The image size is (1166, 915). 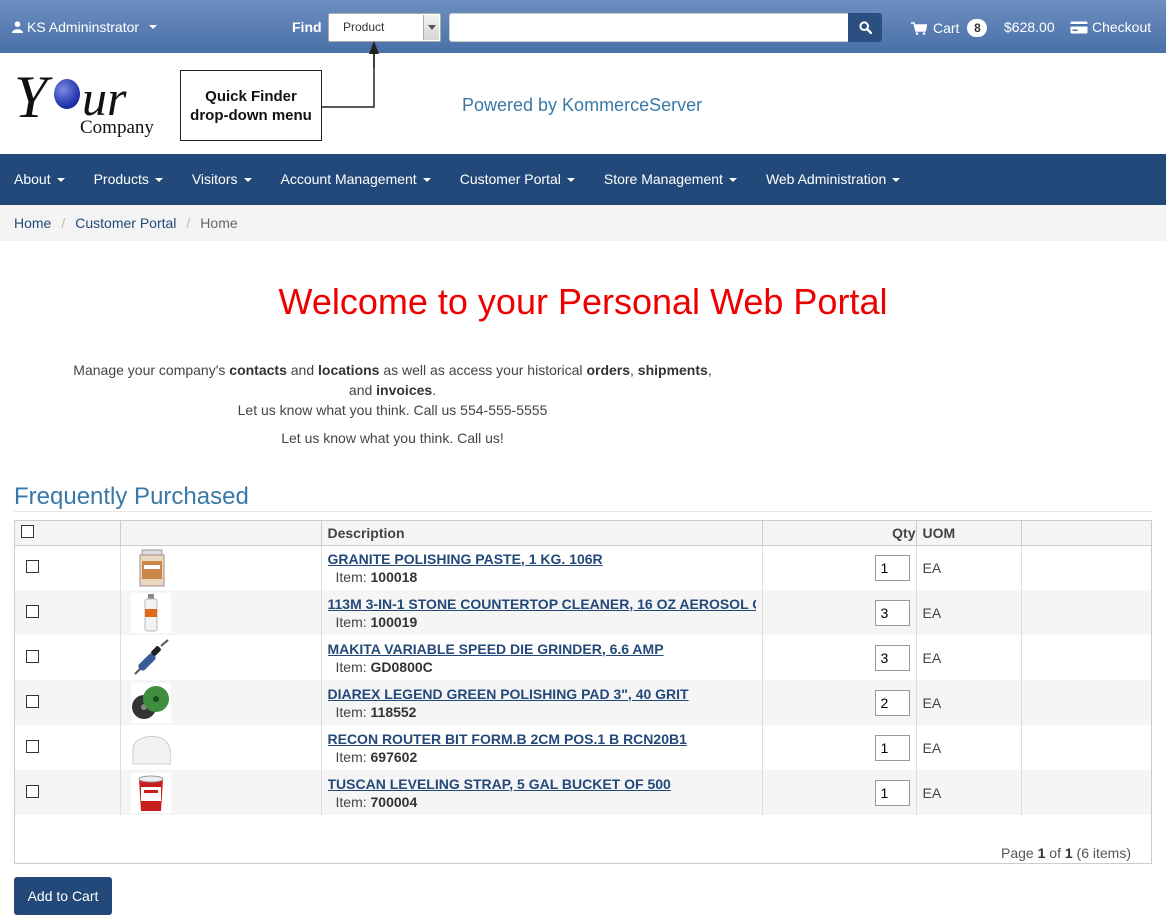 What do you see at coordinates (150, 702) in the screenshot?
I see `polishing-pad-image` at bounding box center [150, 702].